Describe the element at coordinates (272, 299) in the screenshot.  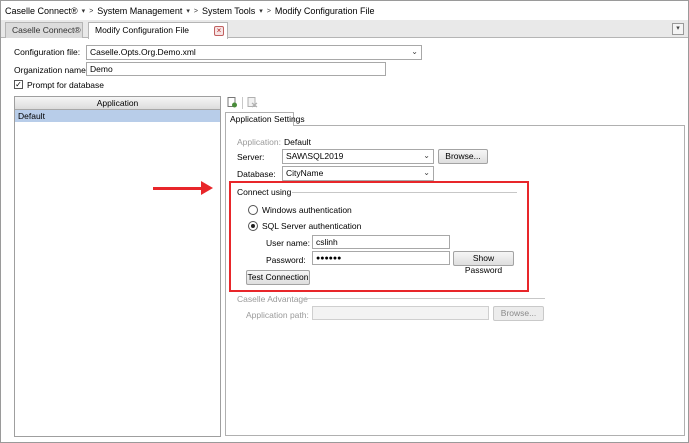
I see `caselle-advantage-label: Caselle Advantage` at that location.